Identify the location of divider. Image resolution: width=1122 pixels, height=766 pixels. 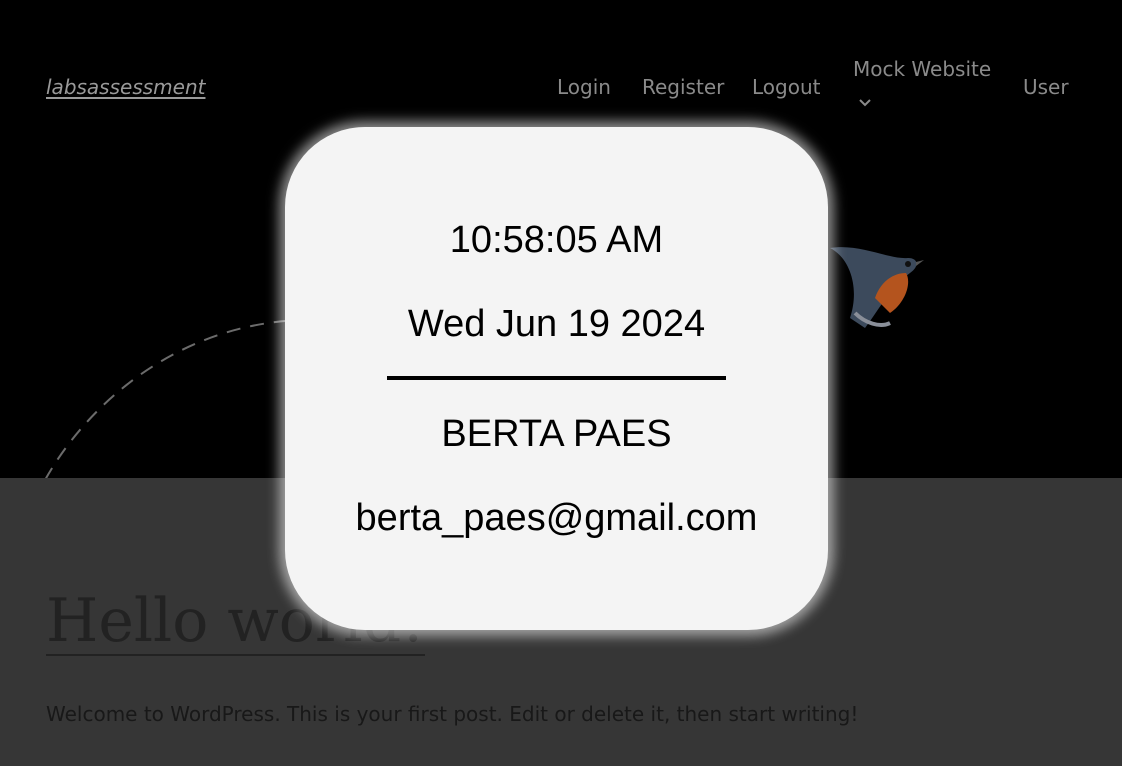
(556, 378).